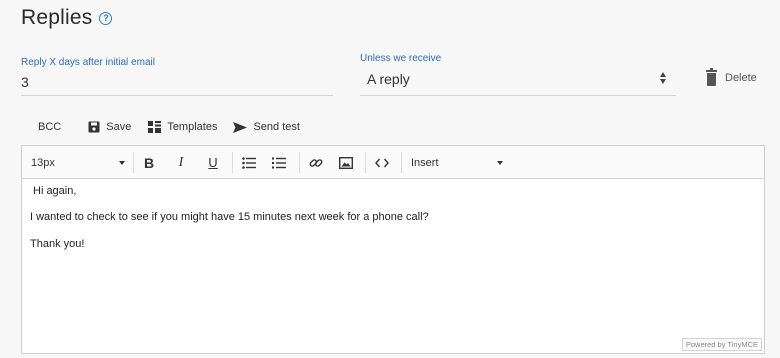 This screenshot has width=780, height=358. What do you see at coordinates (88, 62) in the screenshot?
I see `reply-delay-label: Reply X days after initial email` at bounding box center [88, 62].